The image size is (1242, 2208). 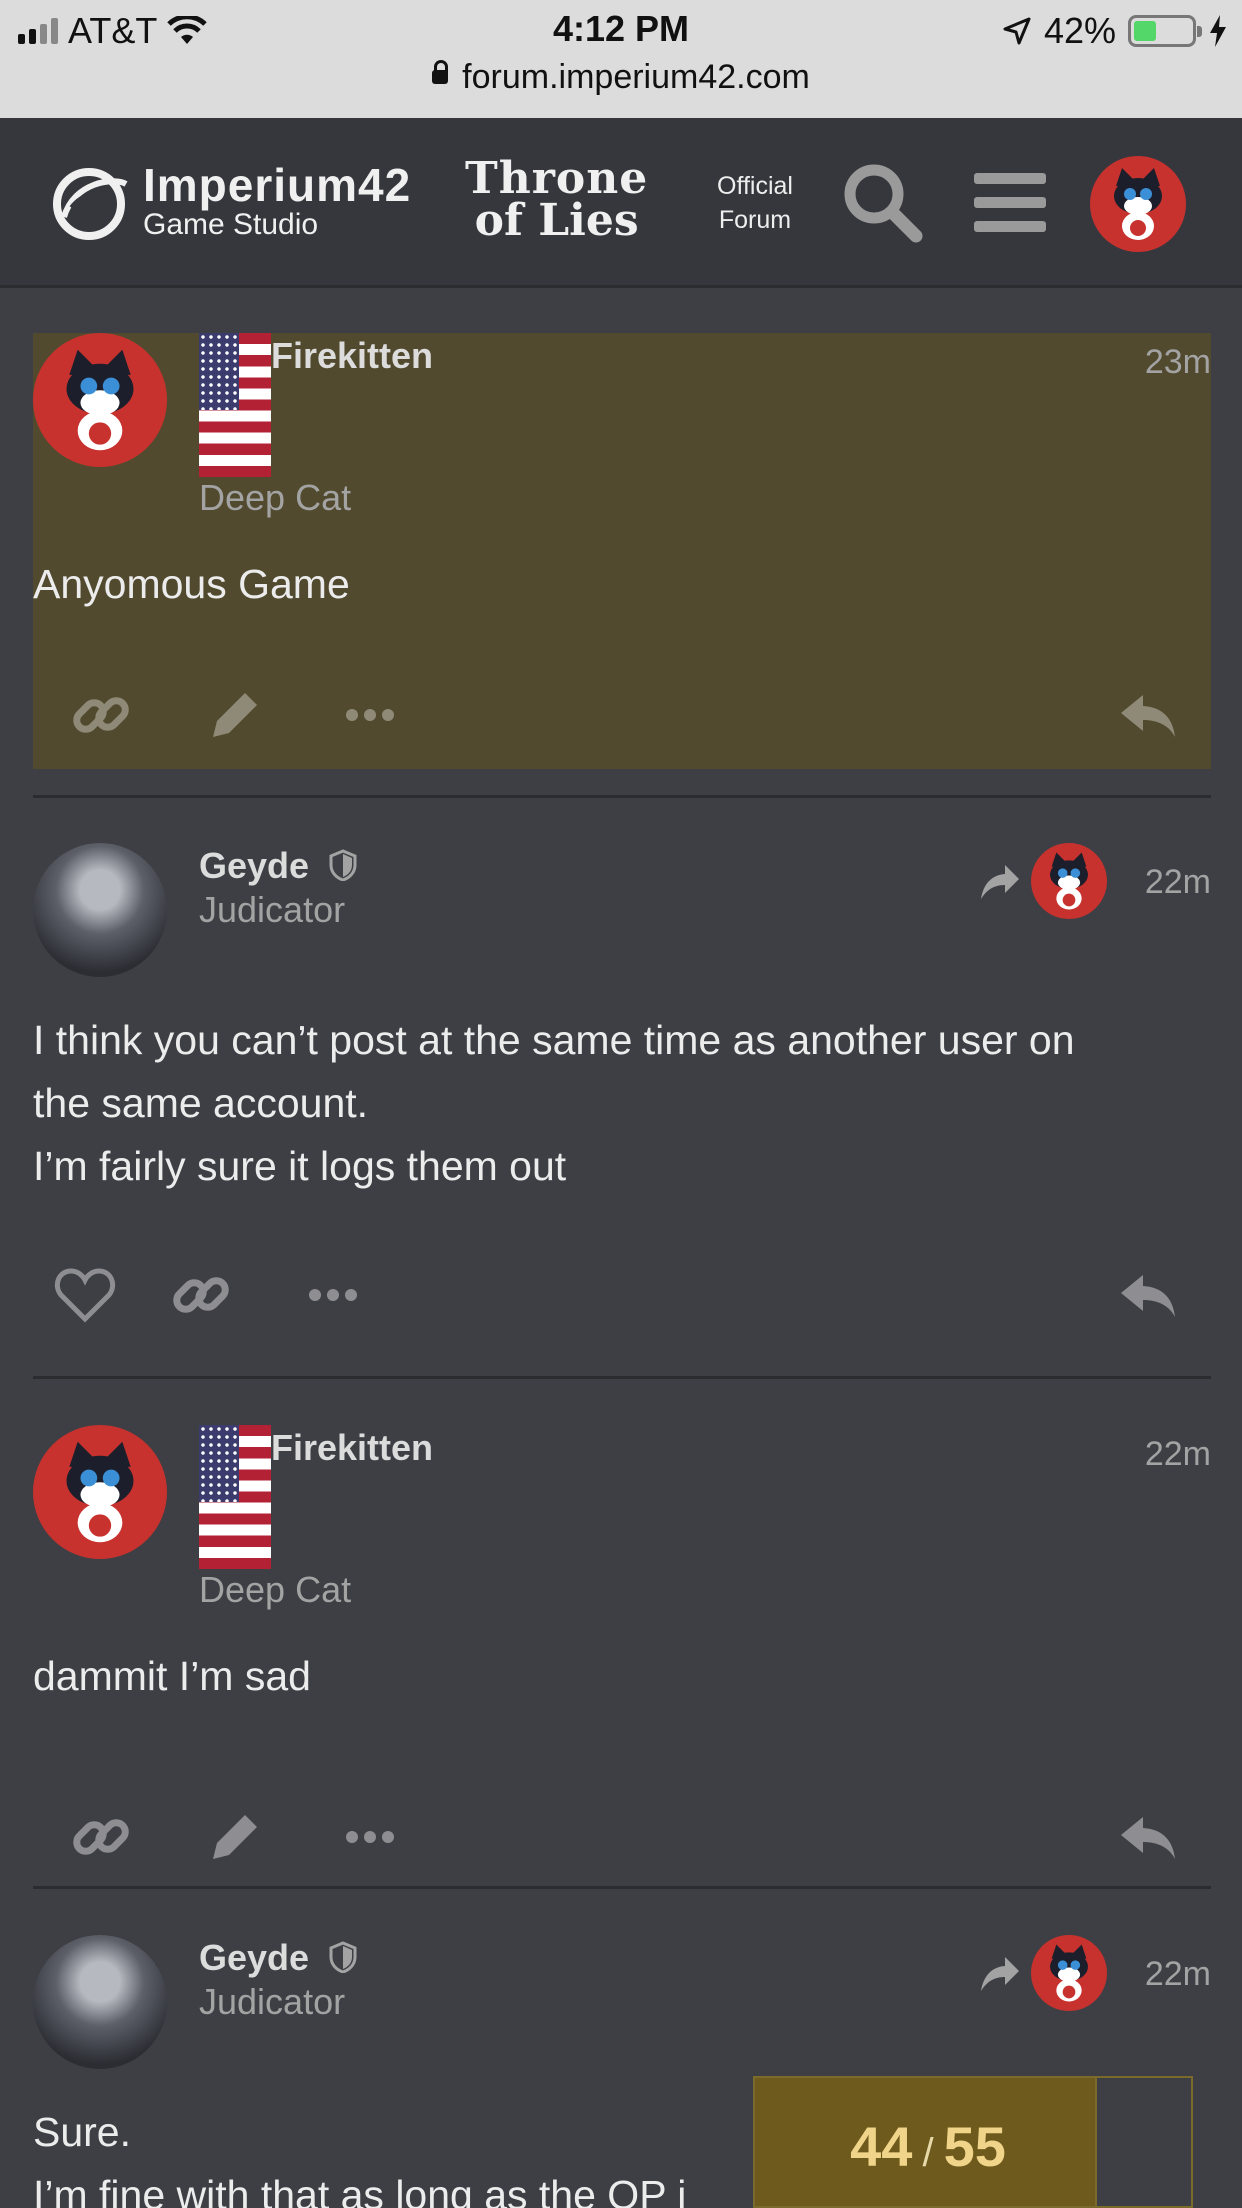 I want to click on location-arrow-icon, so click(x=1017, y=31).